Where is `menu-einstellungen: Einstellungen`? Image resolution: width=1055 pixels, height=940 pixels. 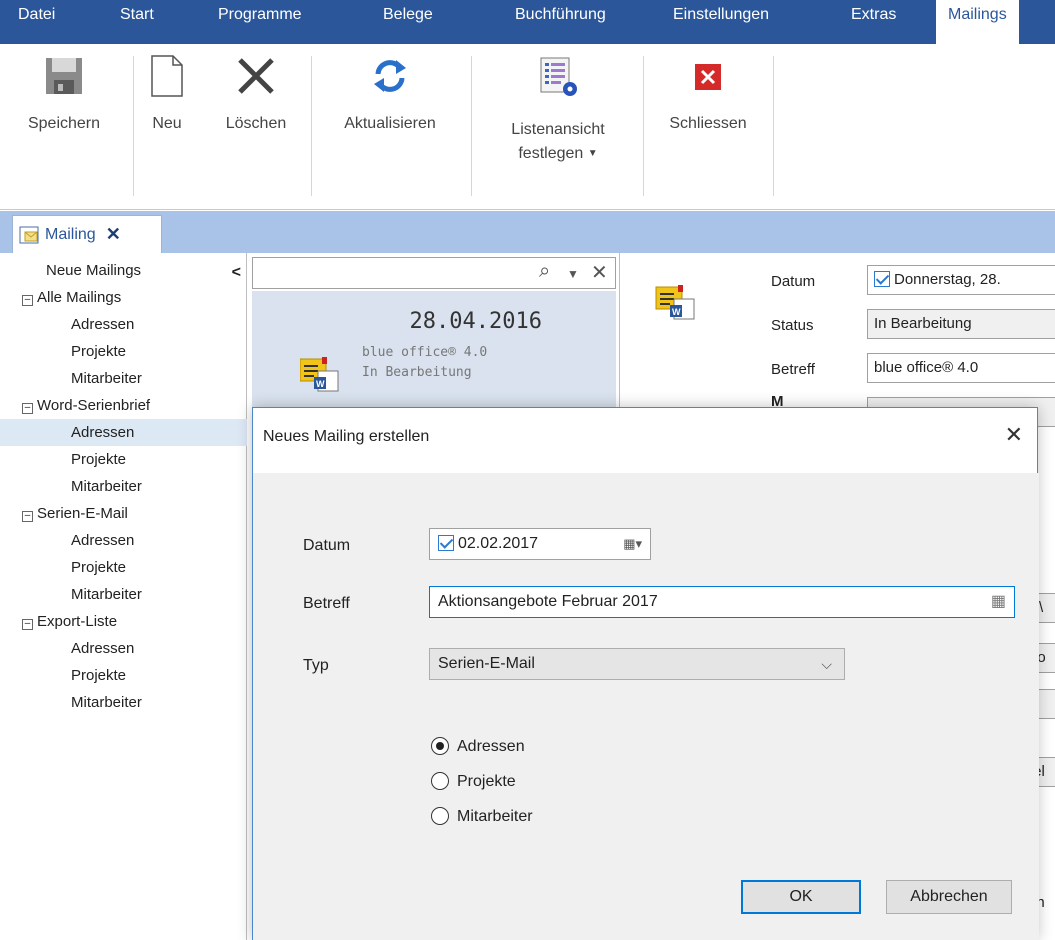
menu-einstellungen: Einstellungen is located at coordinates (721, 22).